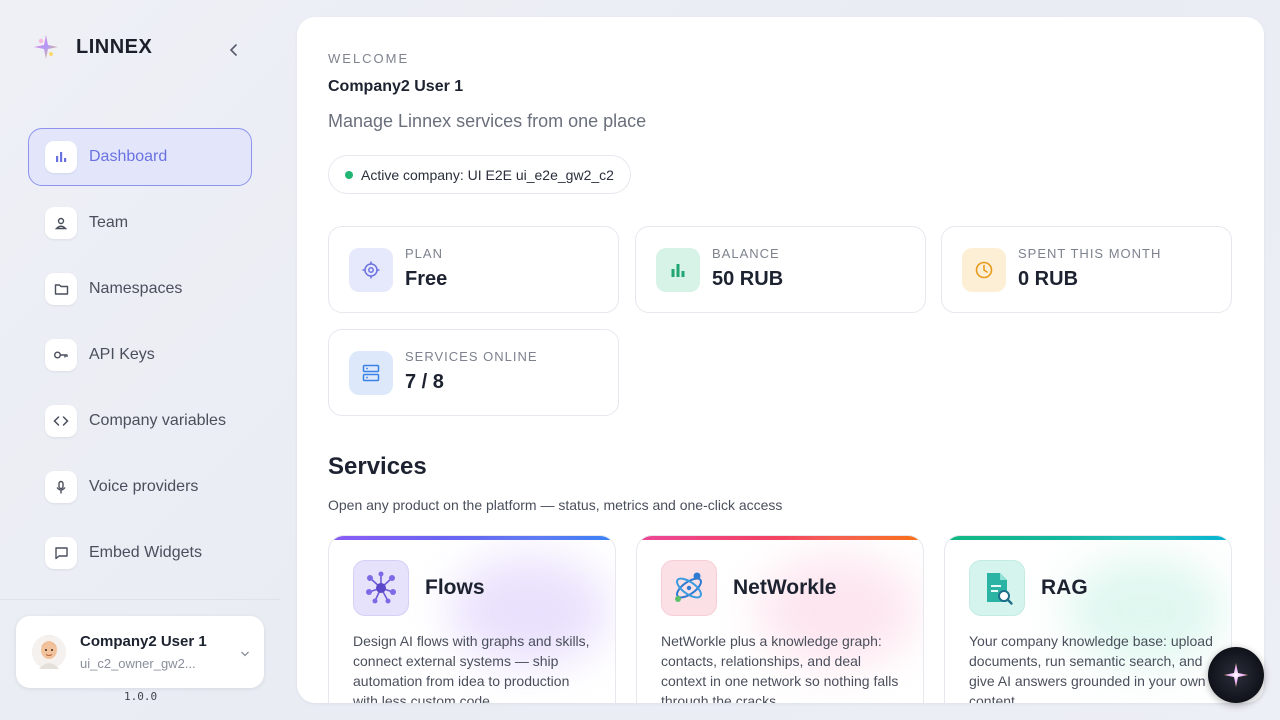 The height and width of the screenshot is (720, 1280). I want to click on sidebar-item-namespaces: Namespaces, so click(140, 289).